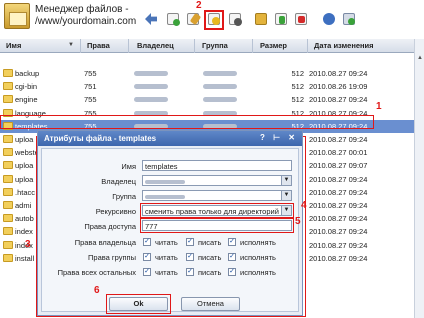  What do you see at coordinates (419, 178) in the screenshot?
I see `vertical-scrollbar: ▲` at bounding box center [419, 178].